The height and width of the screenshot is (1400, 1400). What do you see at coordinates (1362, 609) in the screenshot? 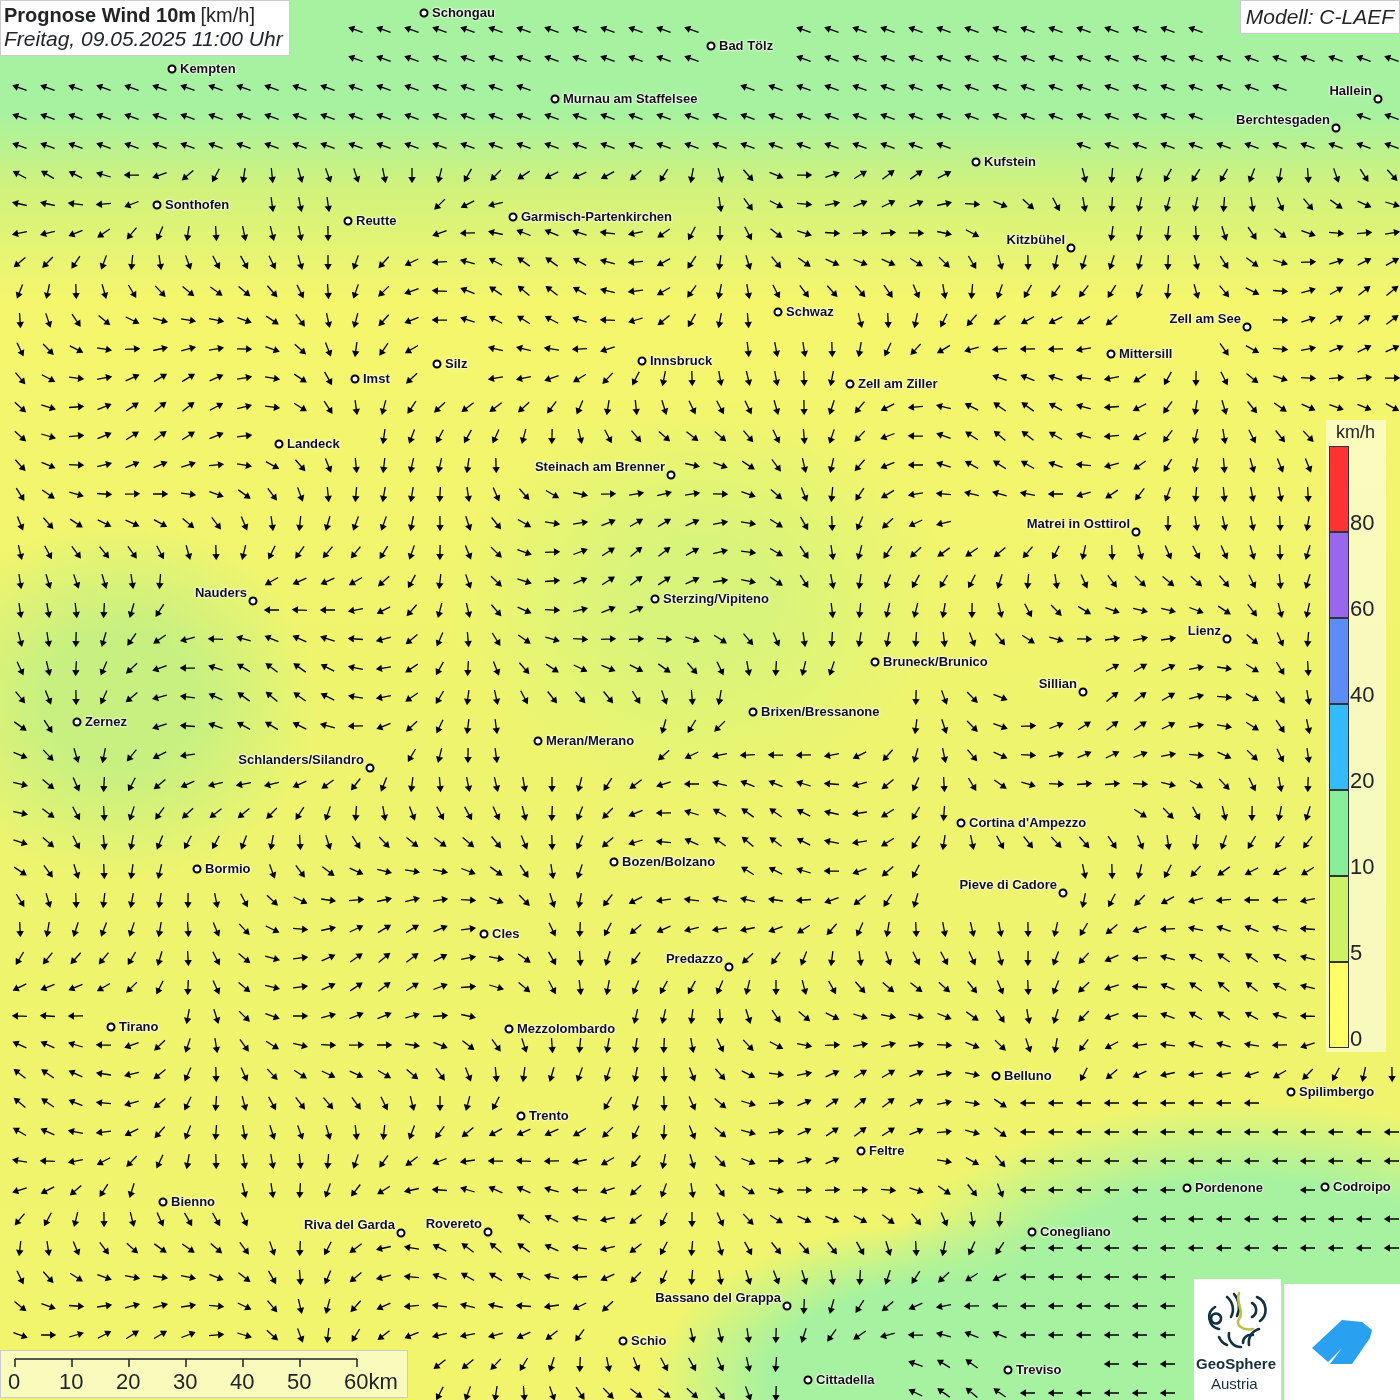
I see `legend-value: 60` at bounding box center [1362, 609].